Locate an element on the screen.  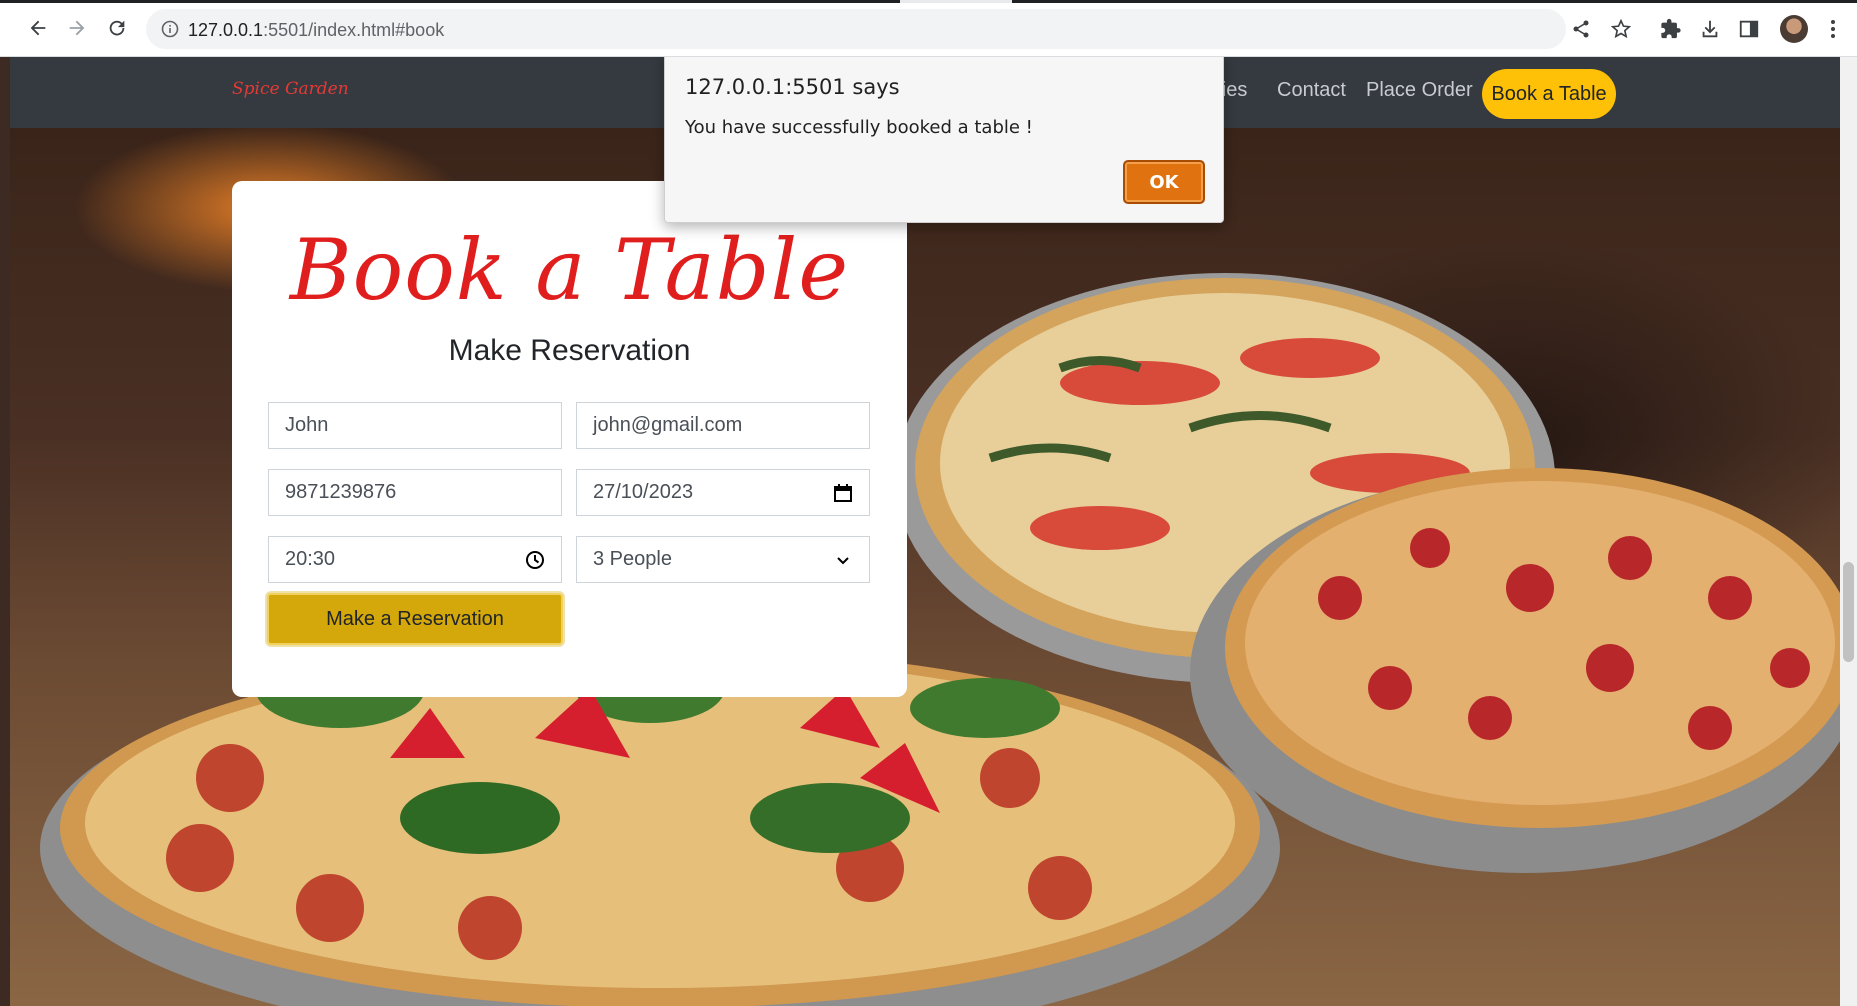
side-panel-icon is located at coordinates (1749, 29).